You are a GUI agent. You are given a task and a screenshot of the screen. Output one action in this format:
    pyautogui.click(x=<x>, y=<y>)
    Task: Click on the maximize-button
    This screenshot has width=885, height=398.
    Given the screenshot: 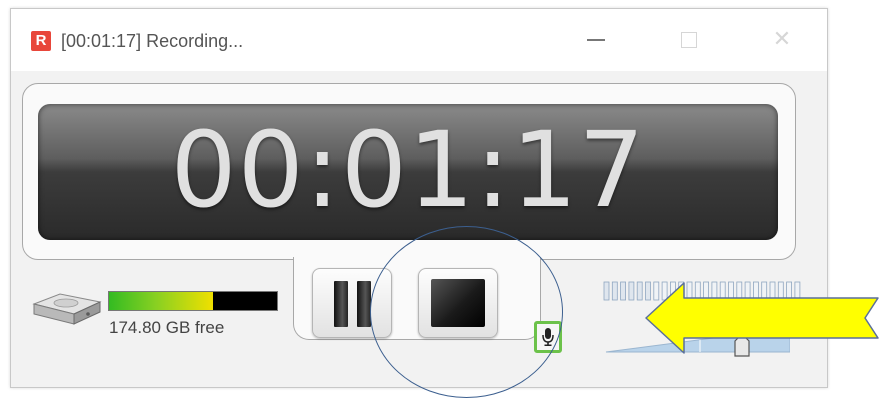 What is the action you would take?
    pyautogui.click(x=689, y=40)
    